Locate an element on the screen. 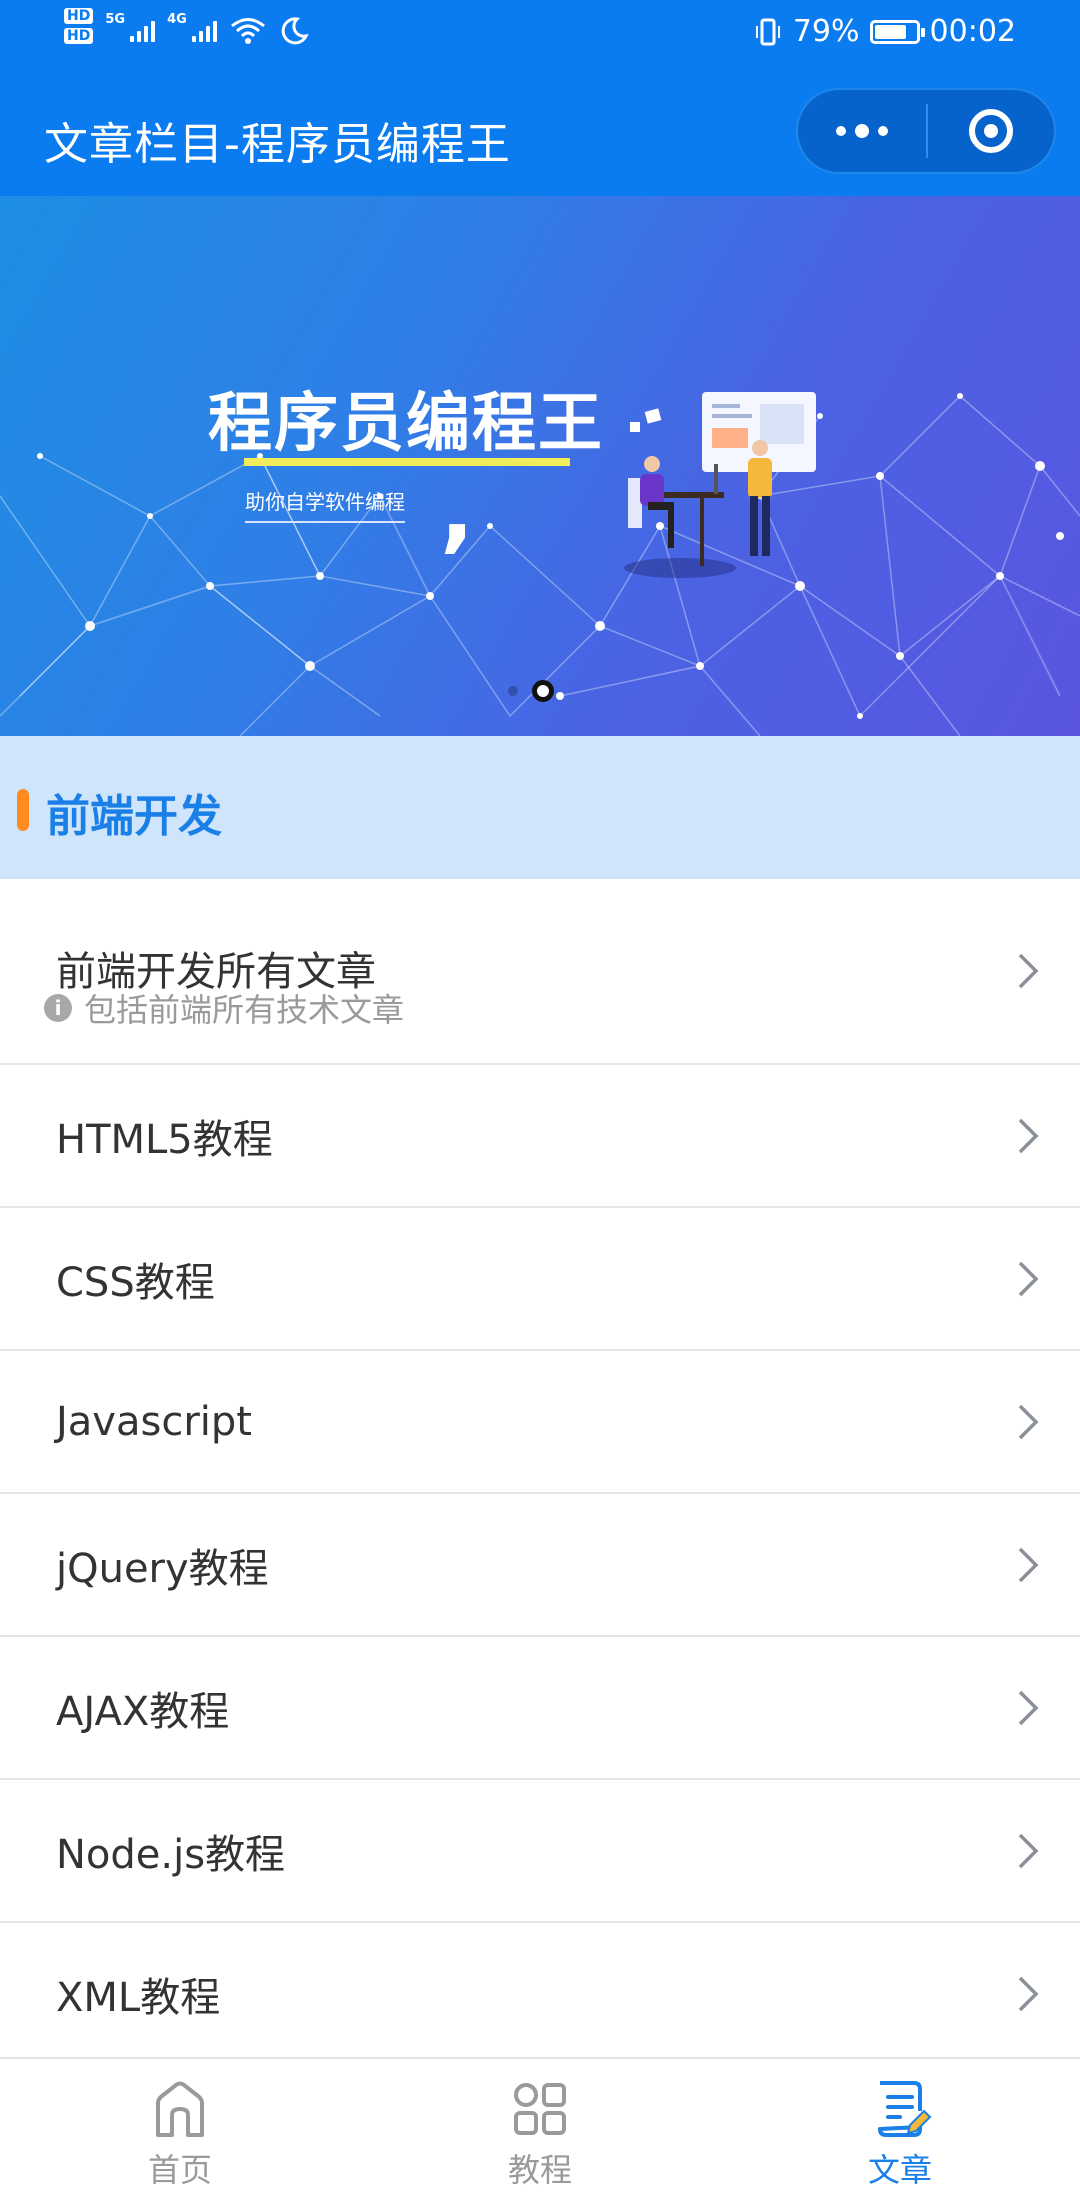  list-item-label: AJAX教程 is located at coordinates (143, 1711).